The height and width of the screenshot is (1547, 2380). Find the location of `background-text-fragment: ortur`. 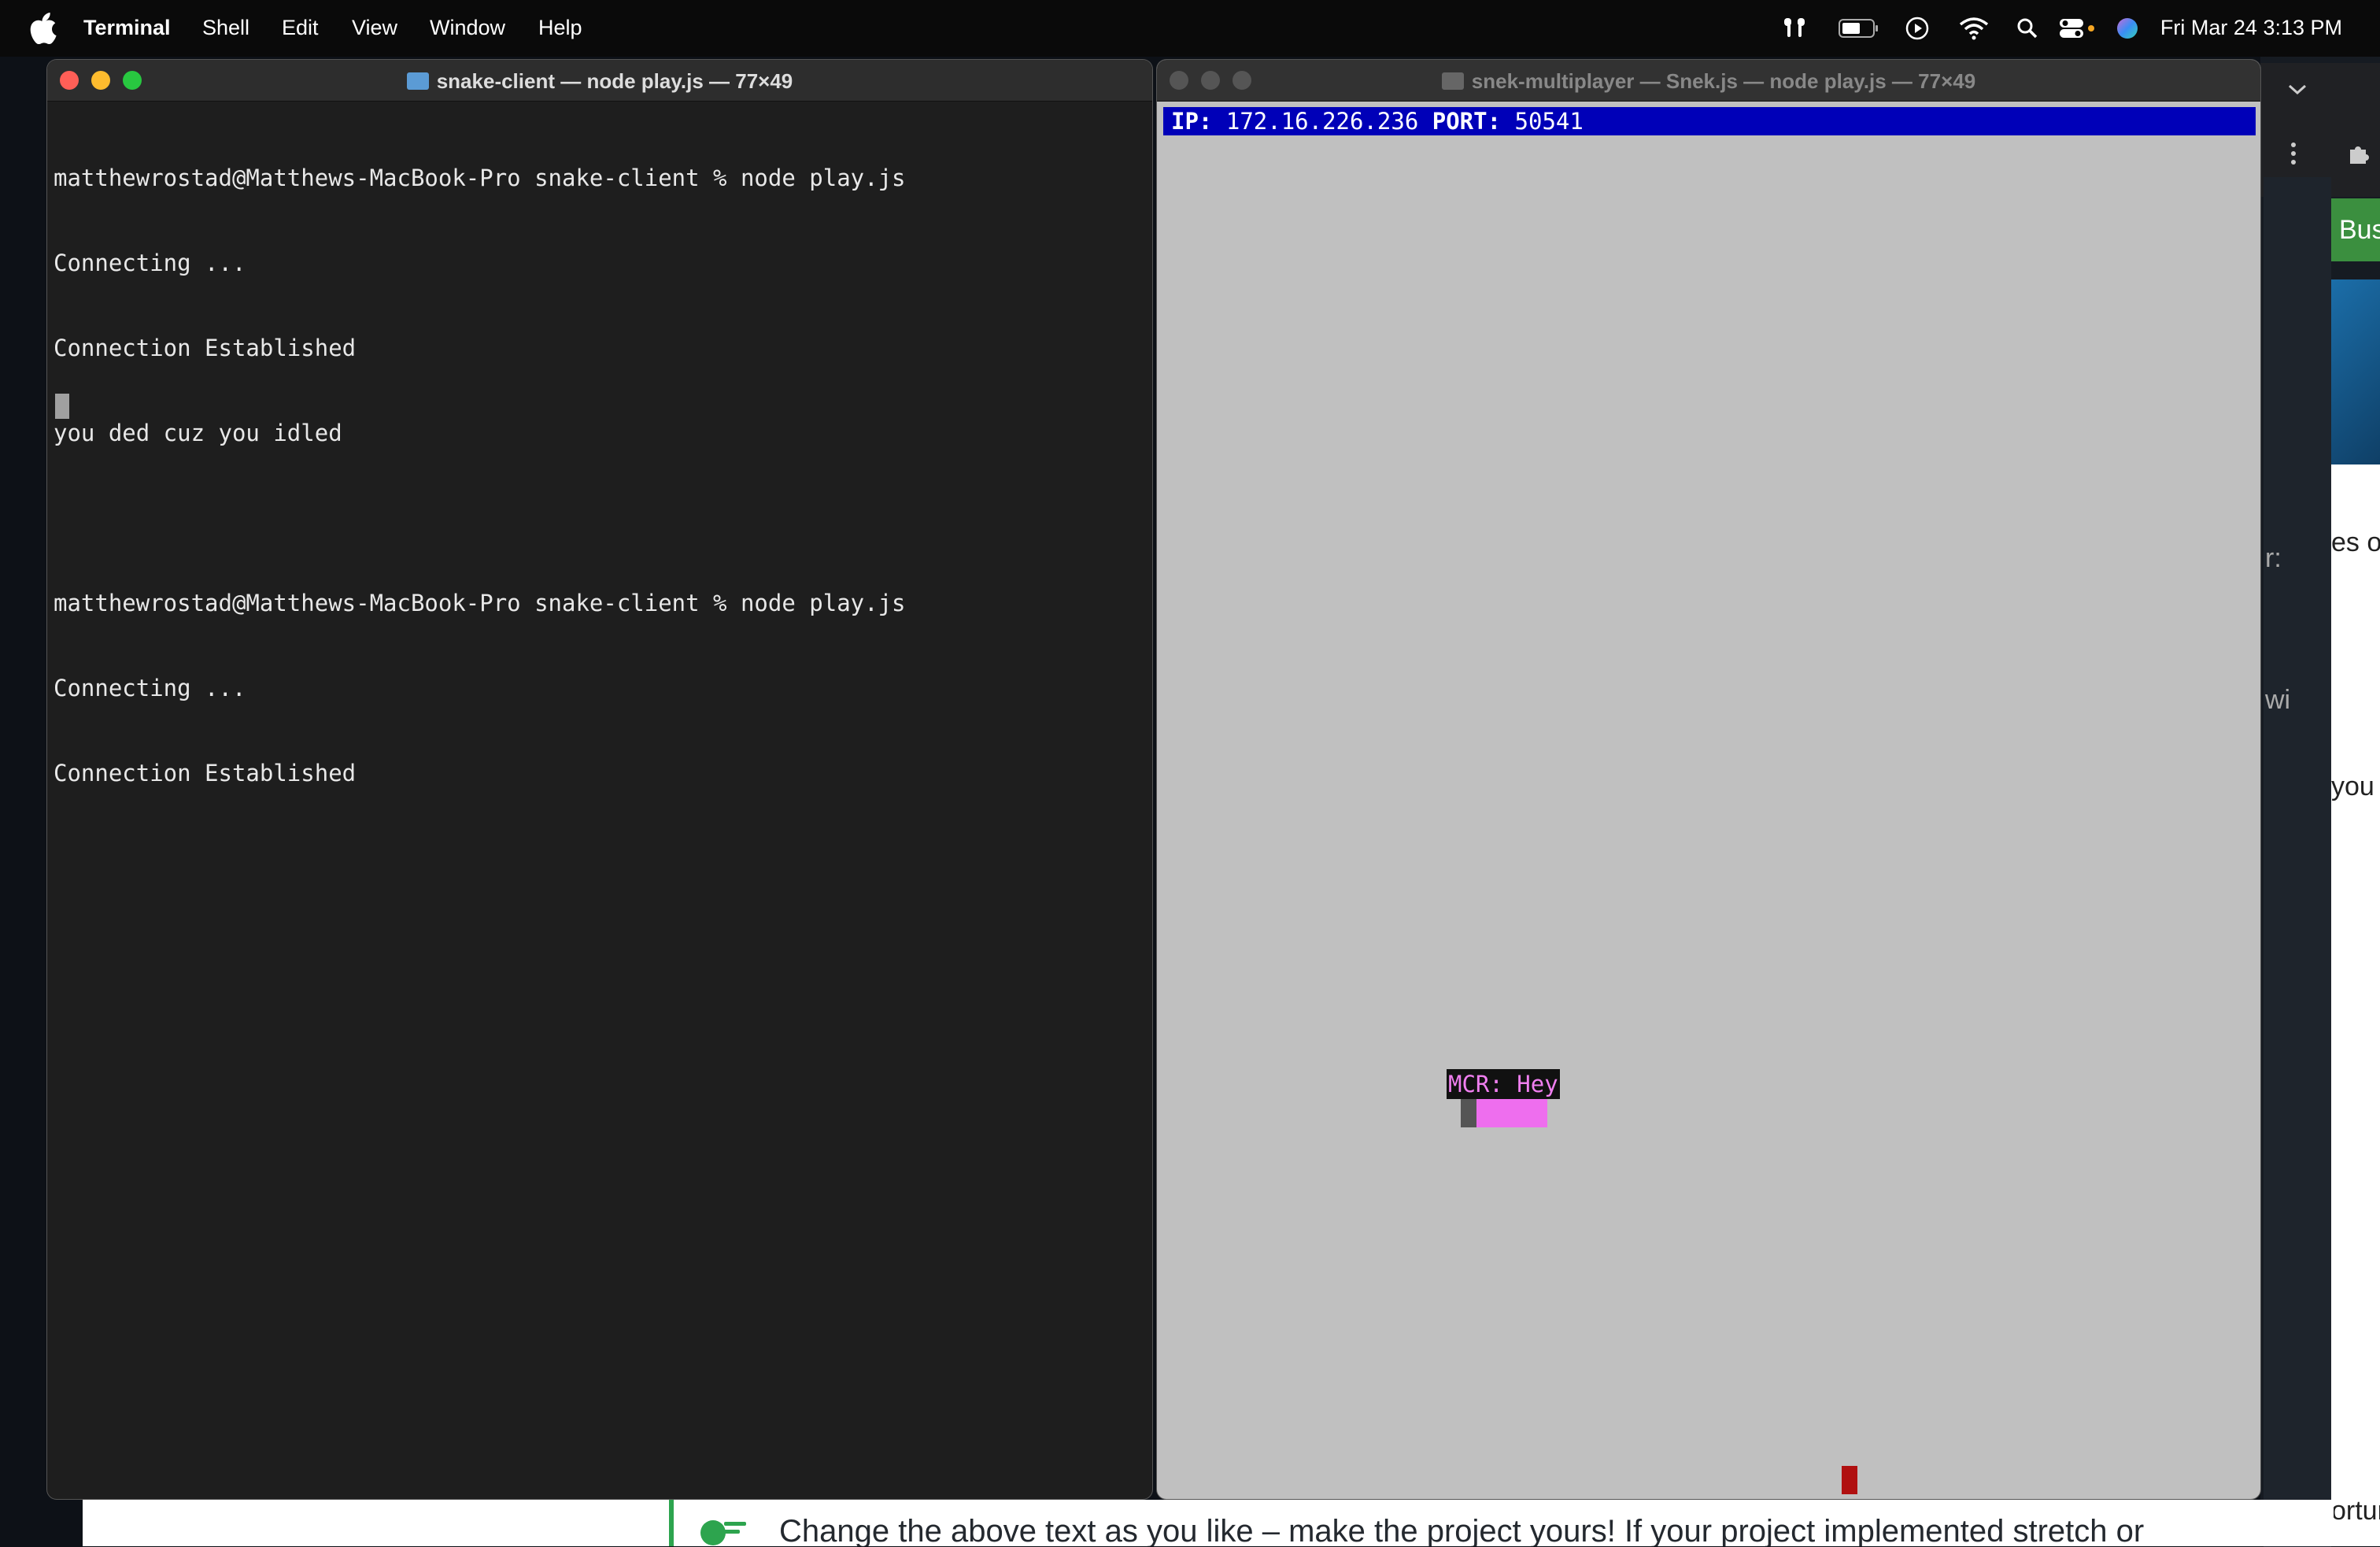

background-text-fragment: ortur is located at coordinates (2355, 1511).